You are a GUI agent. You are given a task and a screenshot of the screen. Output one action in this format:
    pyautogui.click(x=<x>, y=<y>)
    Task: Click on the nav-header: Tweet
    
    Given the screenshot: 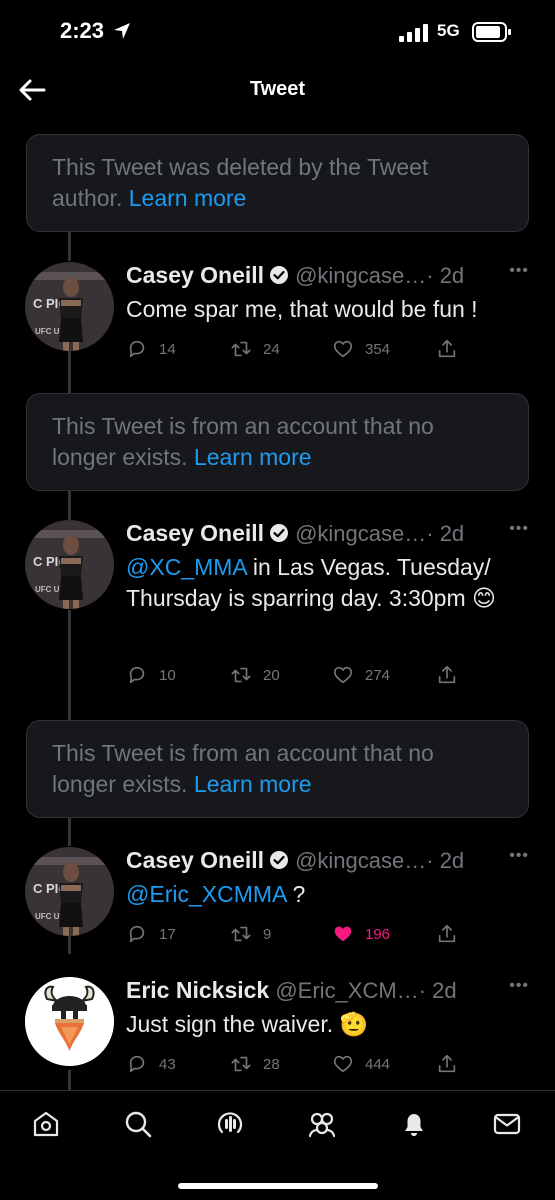 What is the action you would take?
    pyautogui.click(x=277, y=90)
    